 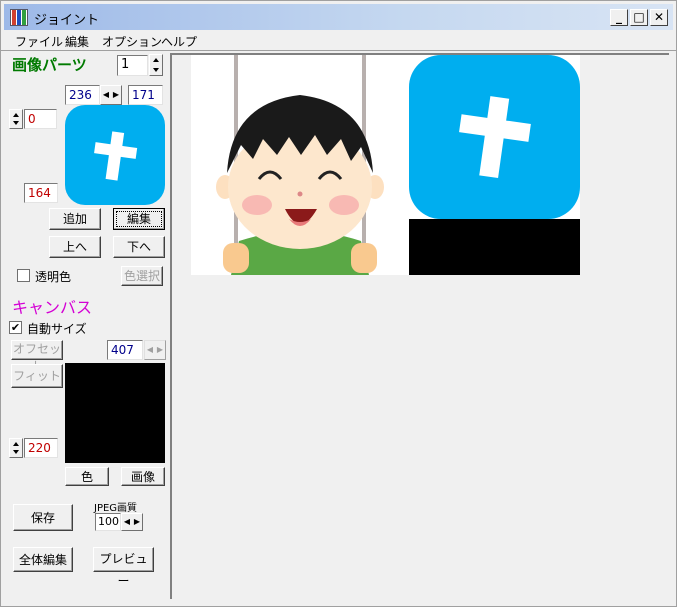 What do you see at coordinates (145, 95) in the screenshot?
I see `part-y-field: 171` at bounding box center [145, 95].